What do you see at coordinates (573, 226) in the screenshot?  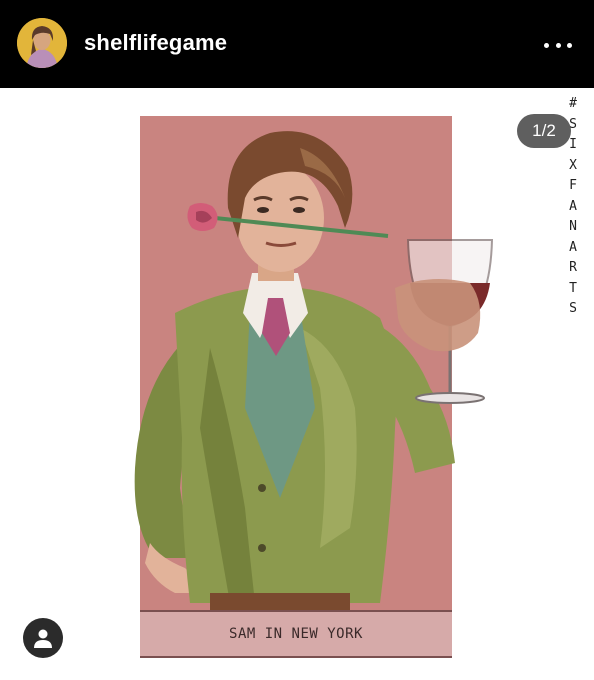 I see `hashtag-letter: N` at bounding box center [573, 226].